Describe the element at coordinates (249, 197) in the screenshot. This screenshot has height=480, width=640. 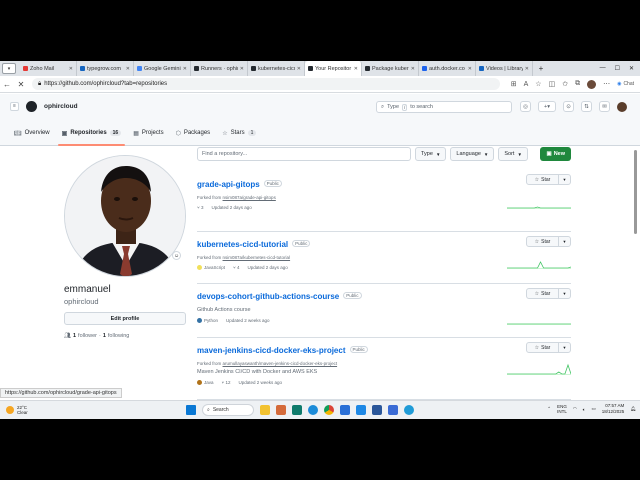
I see `fork-source-link: nsim087a/grade-api-gitops` at that location.